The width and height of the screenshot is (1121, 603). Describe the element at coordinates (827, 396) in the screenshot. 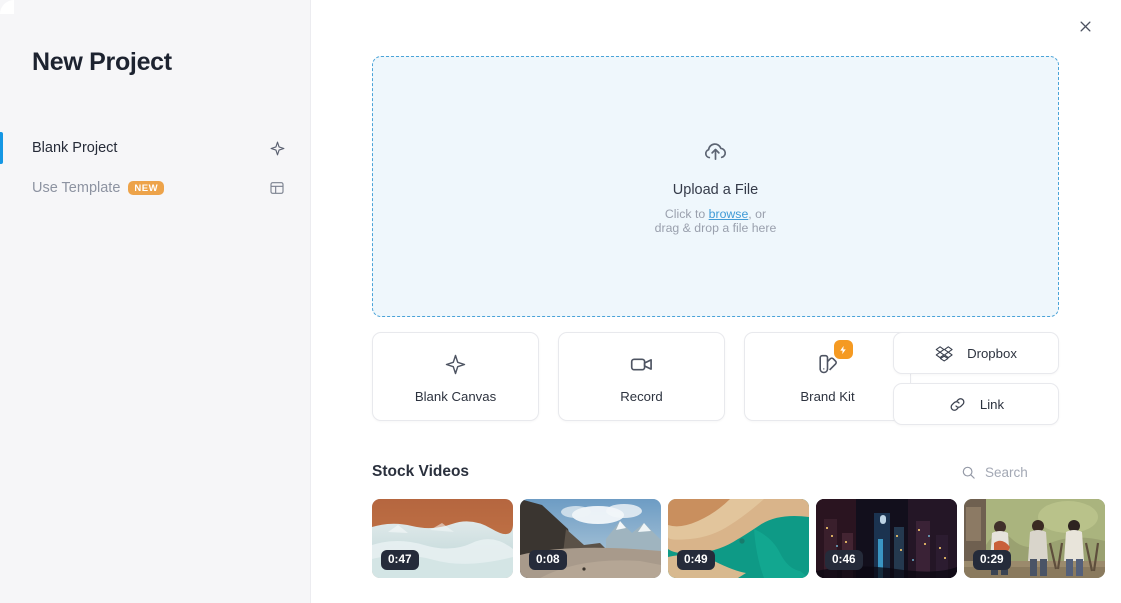

I see `card-label: Brand Kit` at that location.